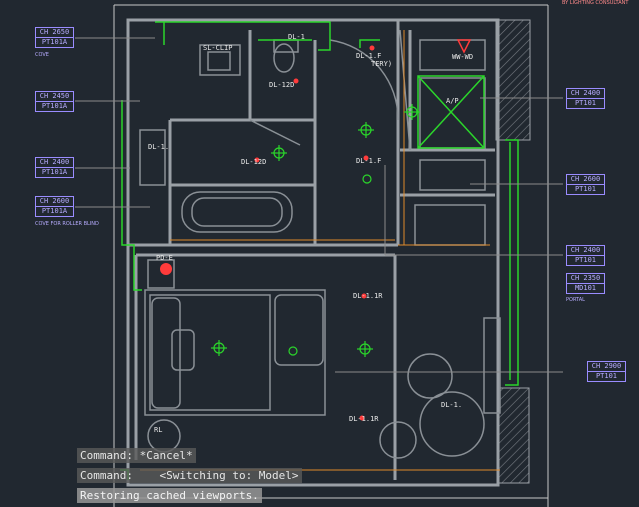 Image resolution: width=639 pixels, height=507 pixels. Describe the element at coordinates (452, 405) in the screenshot. I see `fixture-label-dl-bottom: DL-1.` at that location.